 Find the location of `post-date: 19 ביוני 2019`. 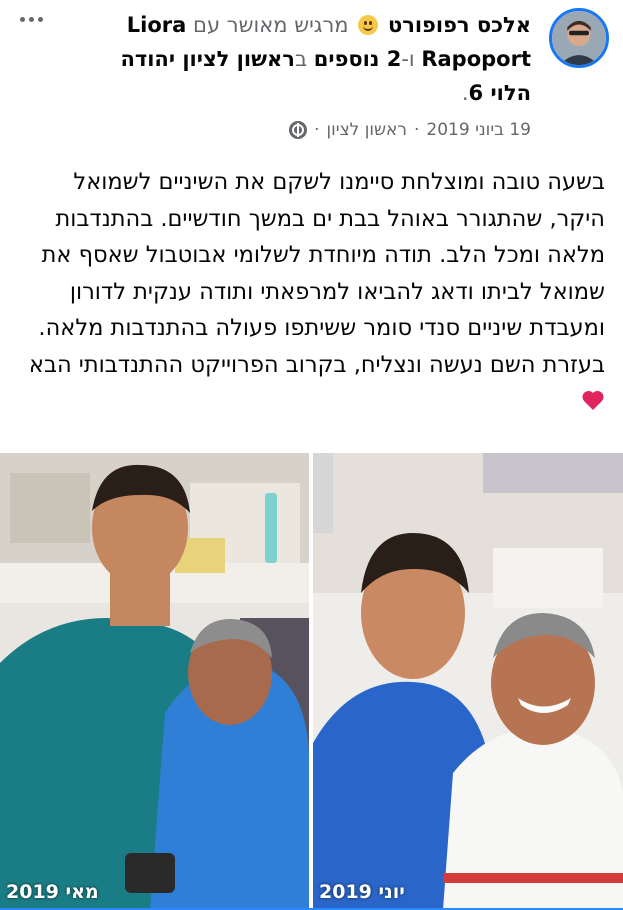

post-date: 19 ביוני 2019 is located at coordinates (478, 130).